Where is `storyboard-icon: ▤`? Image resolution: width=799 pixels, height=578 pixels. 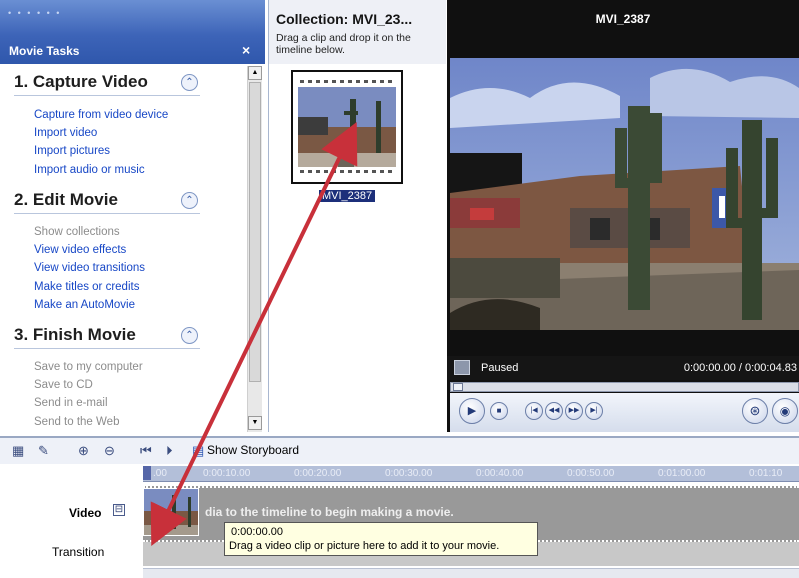
storyboard-icon: ▤ is located at coordinates (198, 451).